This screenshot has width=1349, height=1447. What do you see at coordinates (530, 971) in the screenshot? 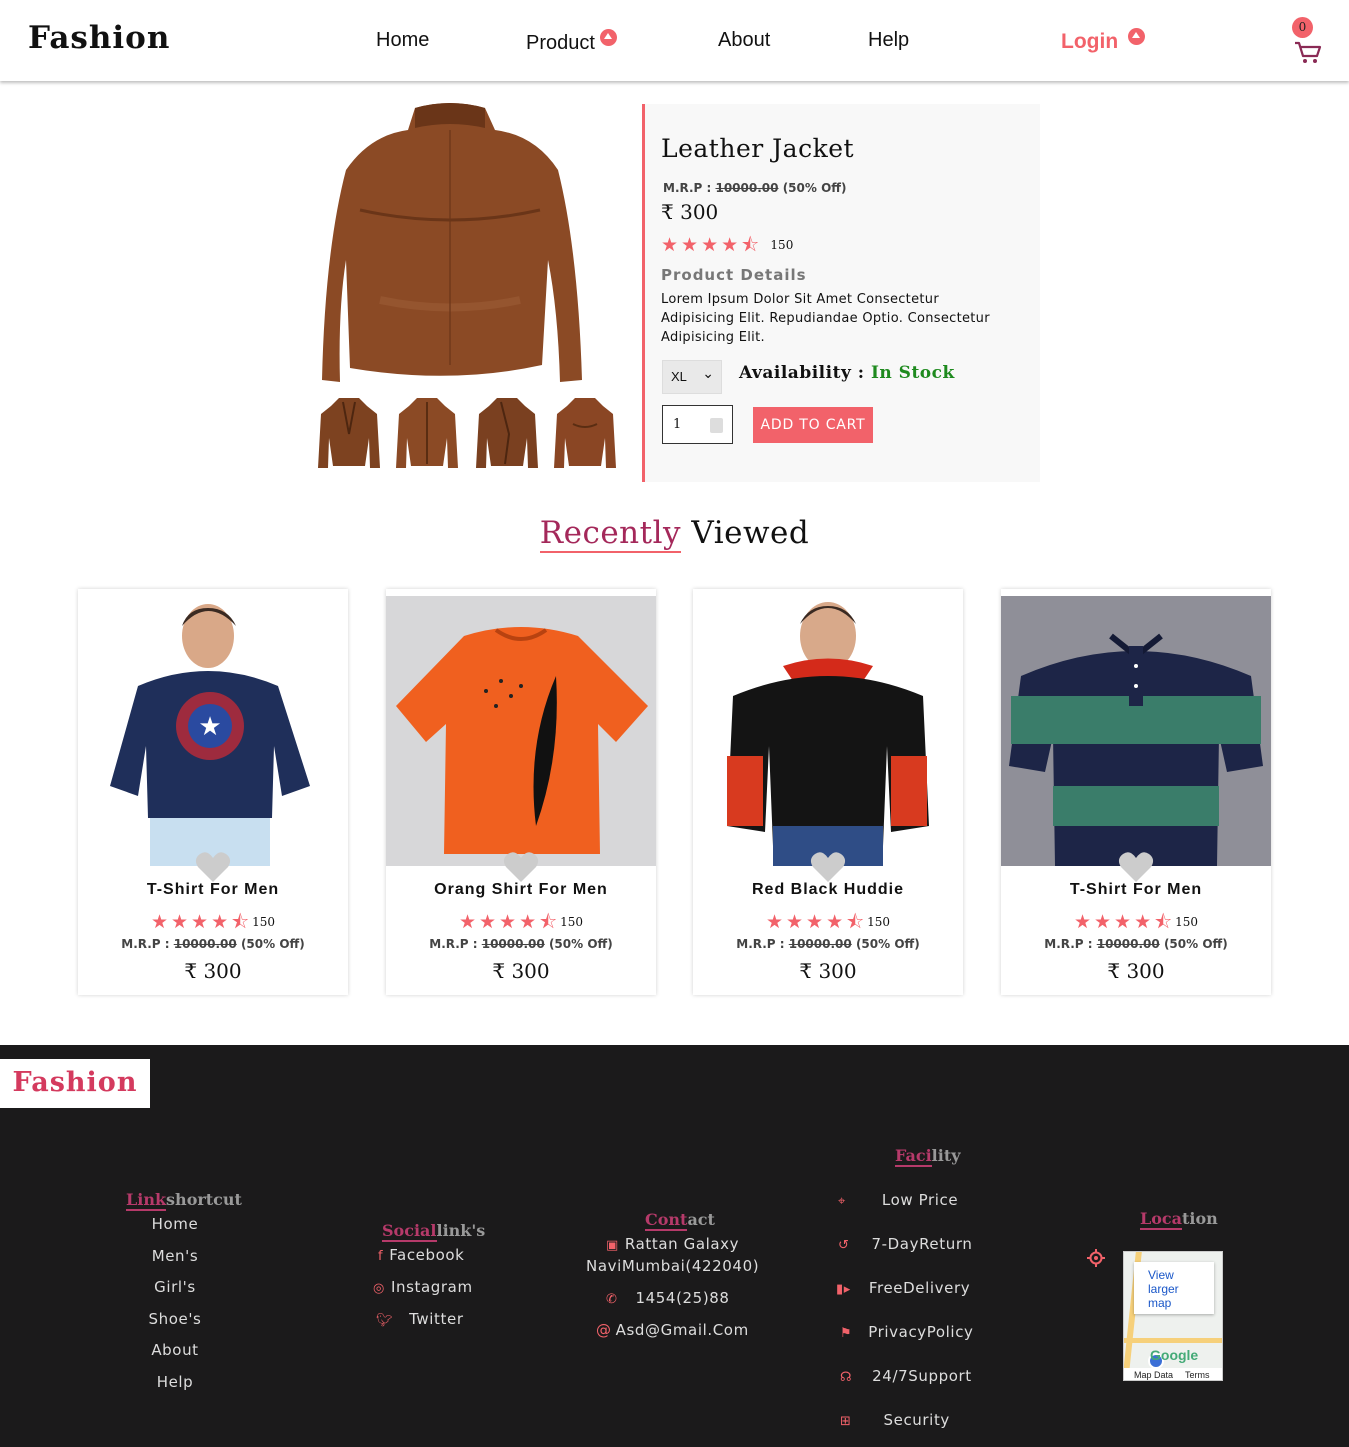
I see `price-value: 300` at bounding box center [530, 971].